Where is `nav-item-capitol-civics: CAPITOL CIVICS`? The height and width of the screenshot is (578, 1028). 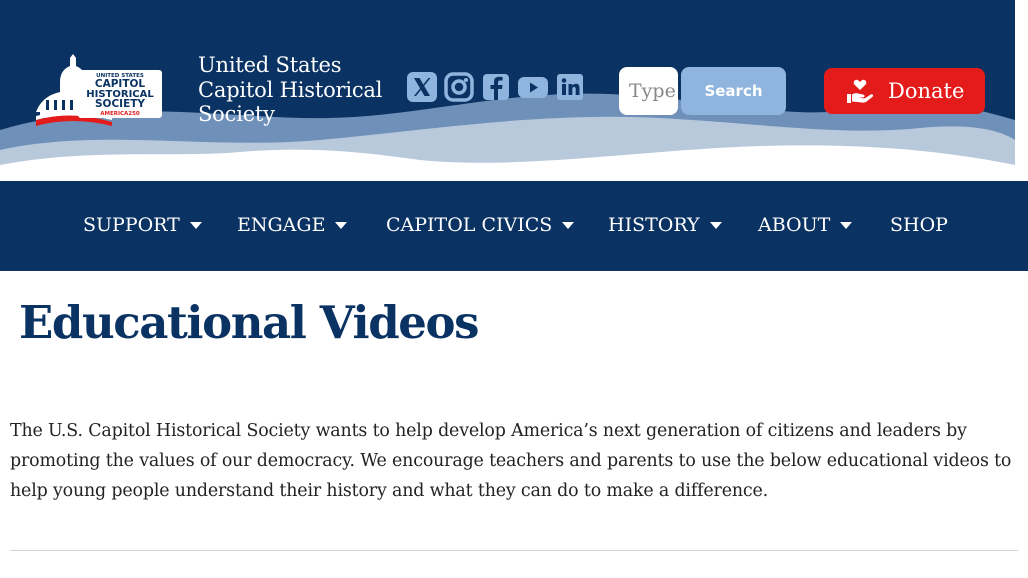
nav-item-capitol-civics: CAPITOL CIVICS is located at coordinates (480, 225).